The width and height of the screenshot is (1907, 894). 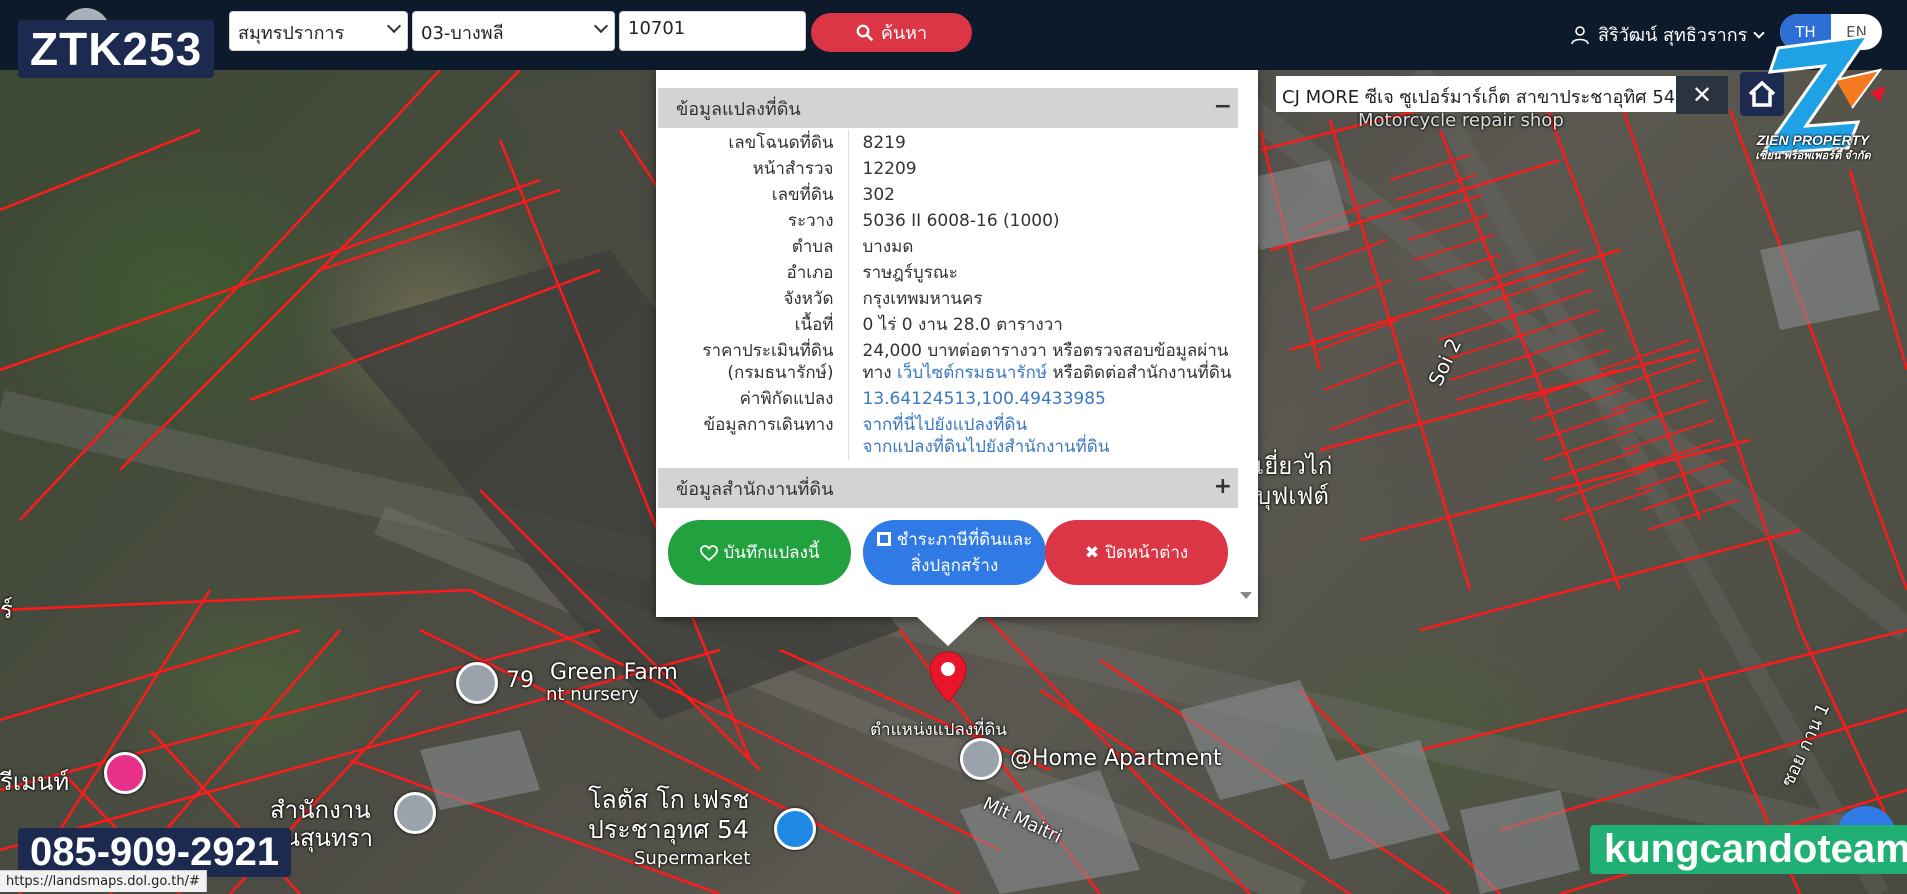 I want to click on info-row: เลขที่ดิน 302, so click(x=948, y=195).